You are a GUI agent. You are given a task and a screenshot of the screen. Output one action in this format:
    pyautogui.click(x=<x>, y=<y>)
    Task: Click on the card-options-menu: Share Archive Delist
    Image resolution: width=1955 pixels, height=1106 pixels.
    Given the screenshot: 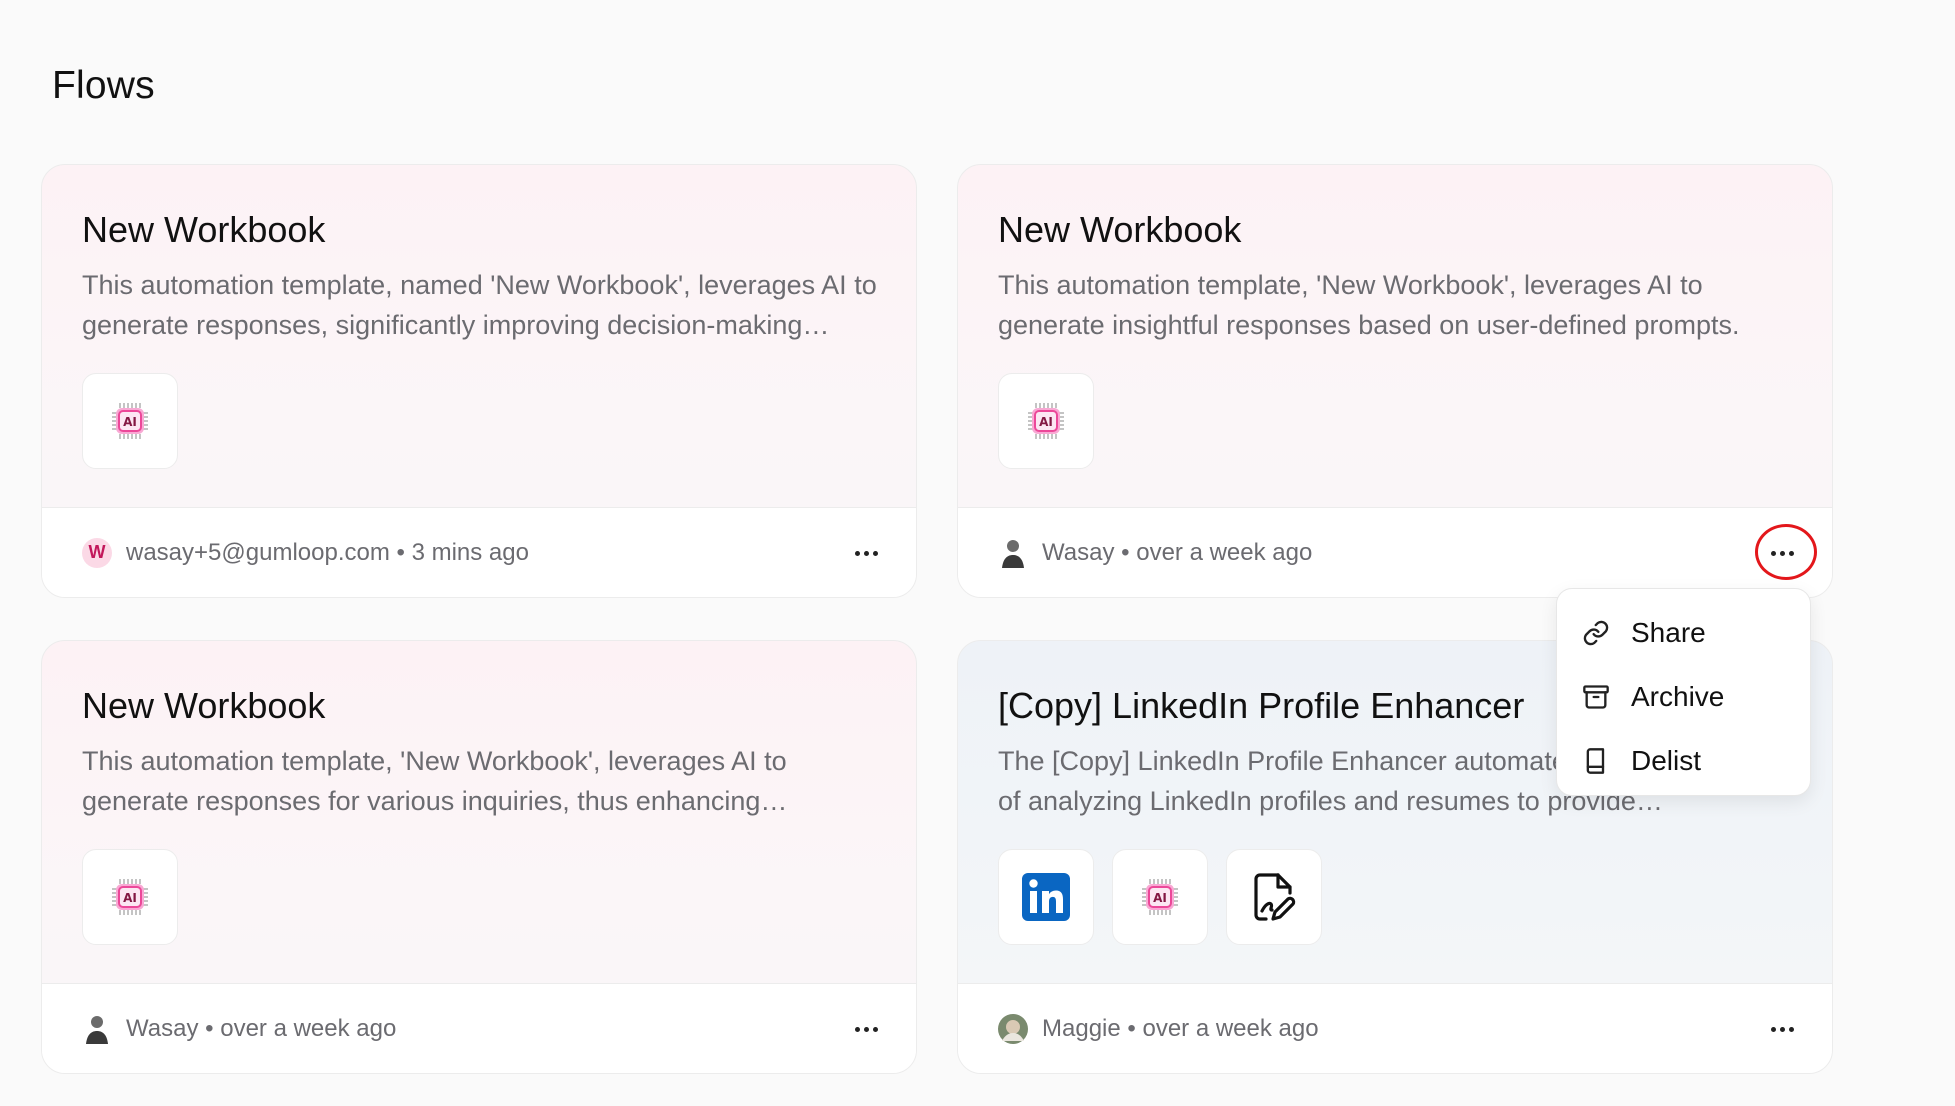 What is the action you would take?
    pyautogui.click(x=1683, y=692)
    